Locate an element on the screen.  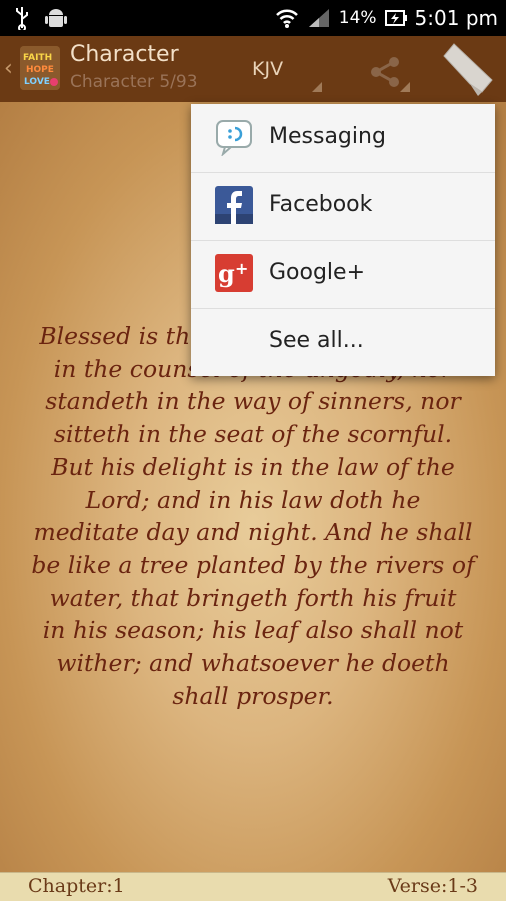
app-logo-icon: FAITH HOPE LOVE is located at coordinates (40, 68).